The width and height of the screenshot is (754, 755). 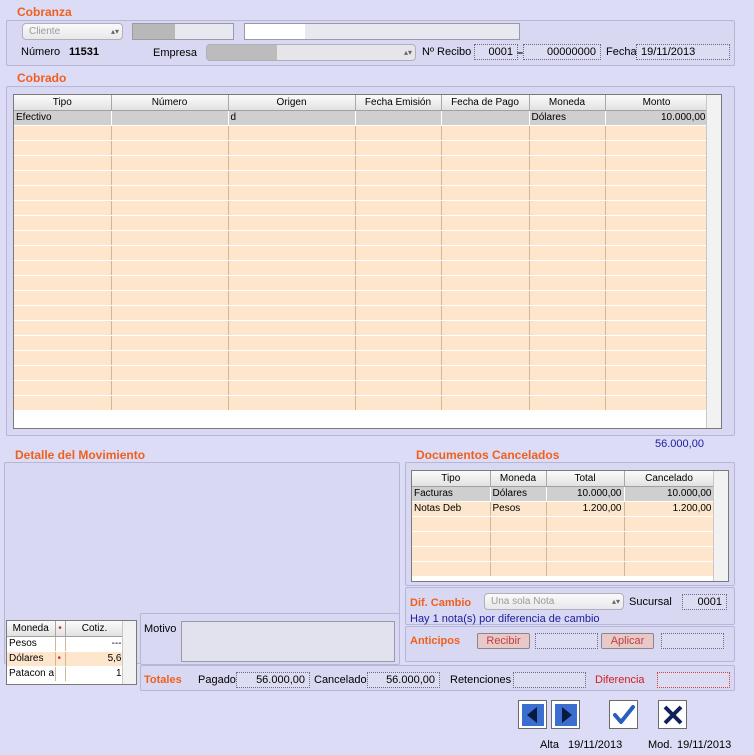 I want to click on col-header: Origen, so click(x=292, y=103).